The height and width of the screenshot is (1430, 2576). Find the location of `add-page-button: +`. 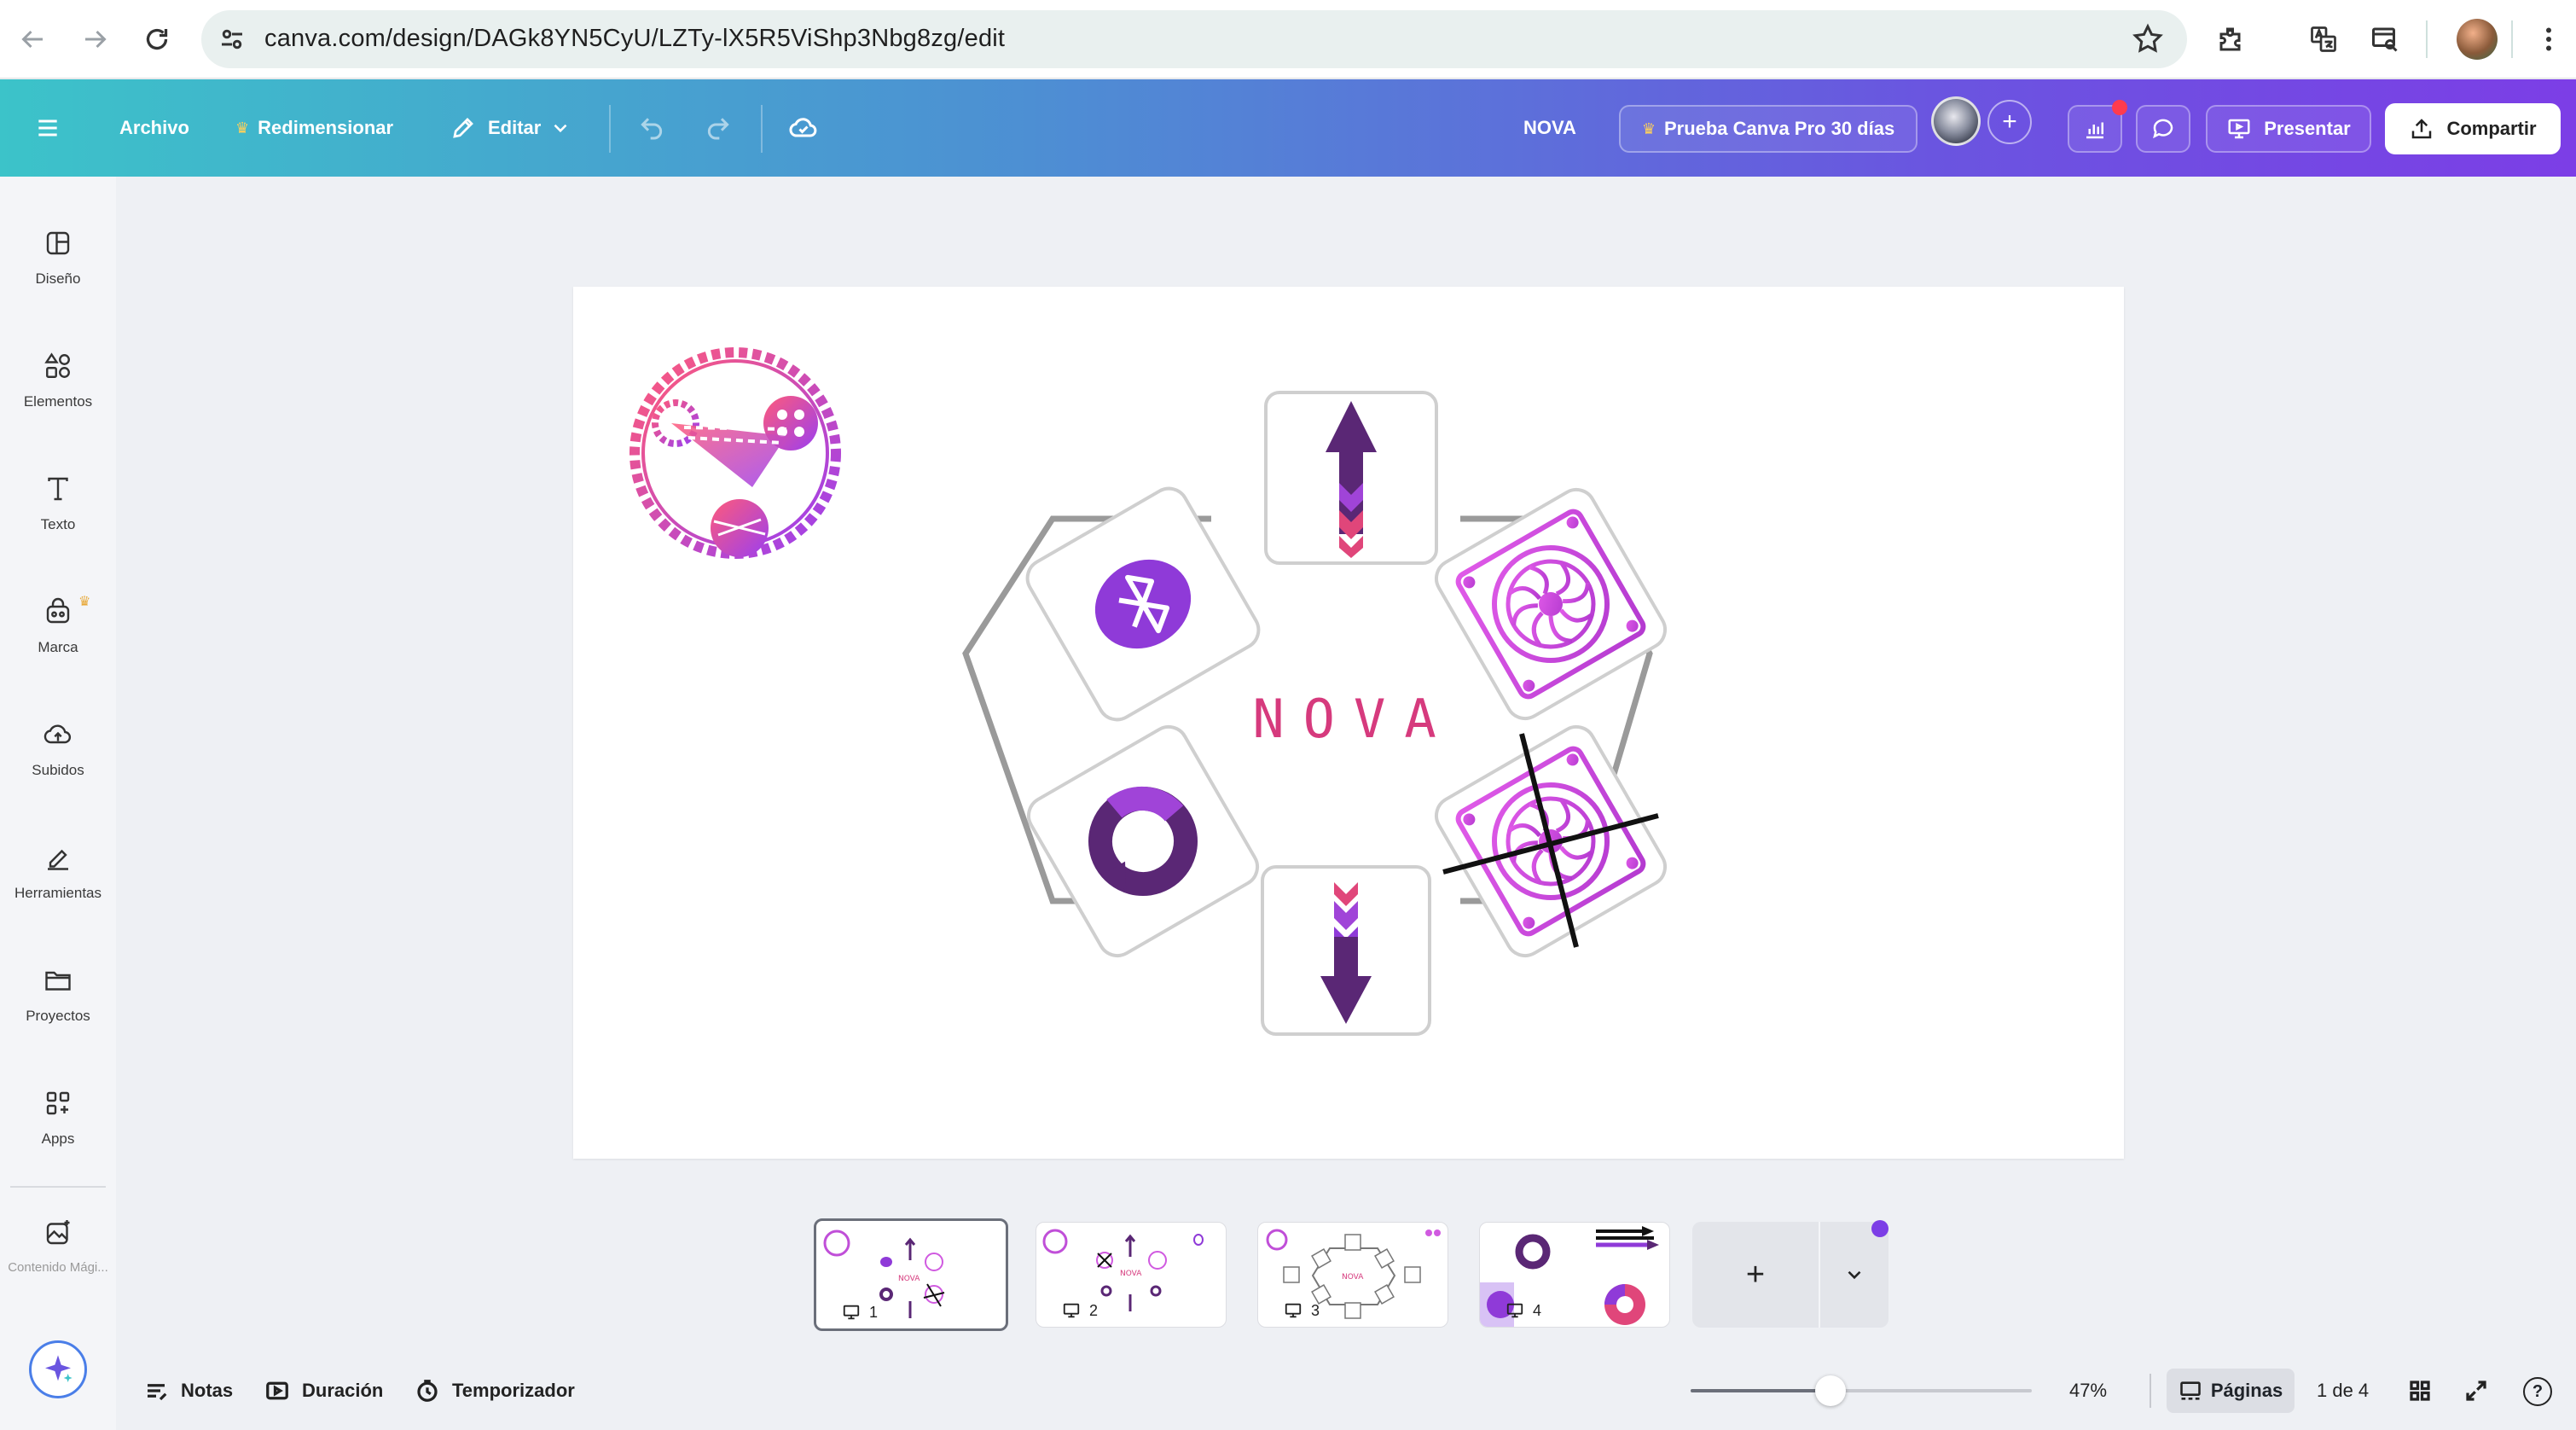

add-page-button: + is located at coordinates (1755, 1275).